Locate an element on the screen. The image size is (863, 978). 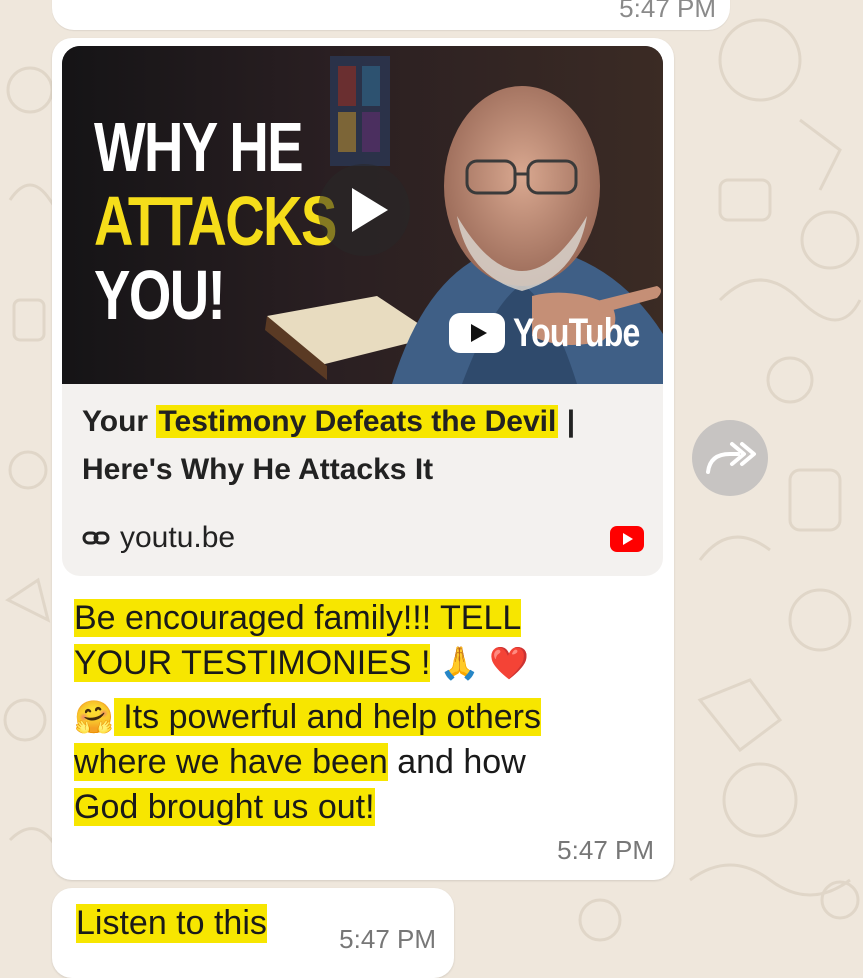
hugging-face-emoji: 🤗 is located at coordinates (94, 717).